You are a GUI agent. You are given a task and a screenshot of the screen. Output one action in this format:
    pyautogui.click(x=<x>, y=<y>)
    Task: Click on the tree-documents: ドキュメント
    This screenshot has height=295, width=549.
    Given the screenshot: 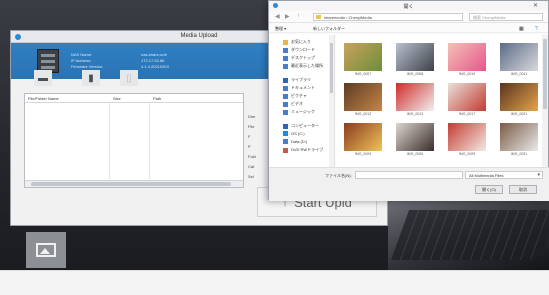 What is the action you would take?
    pyautogui.click(x=299, y=88)
    